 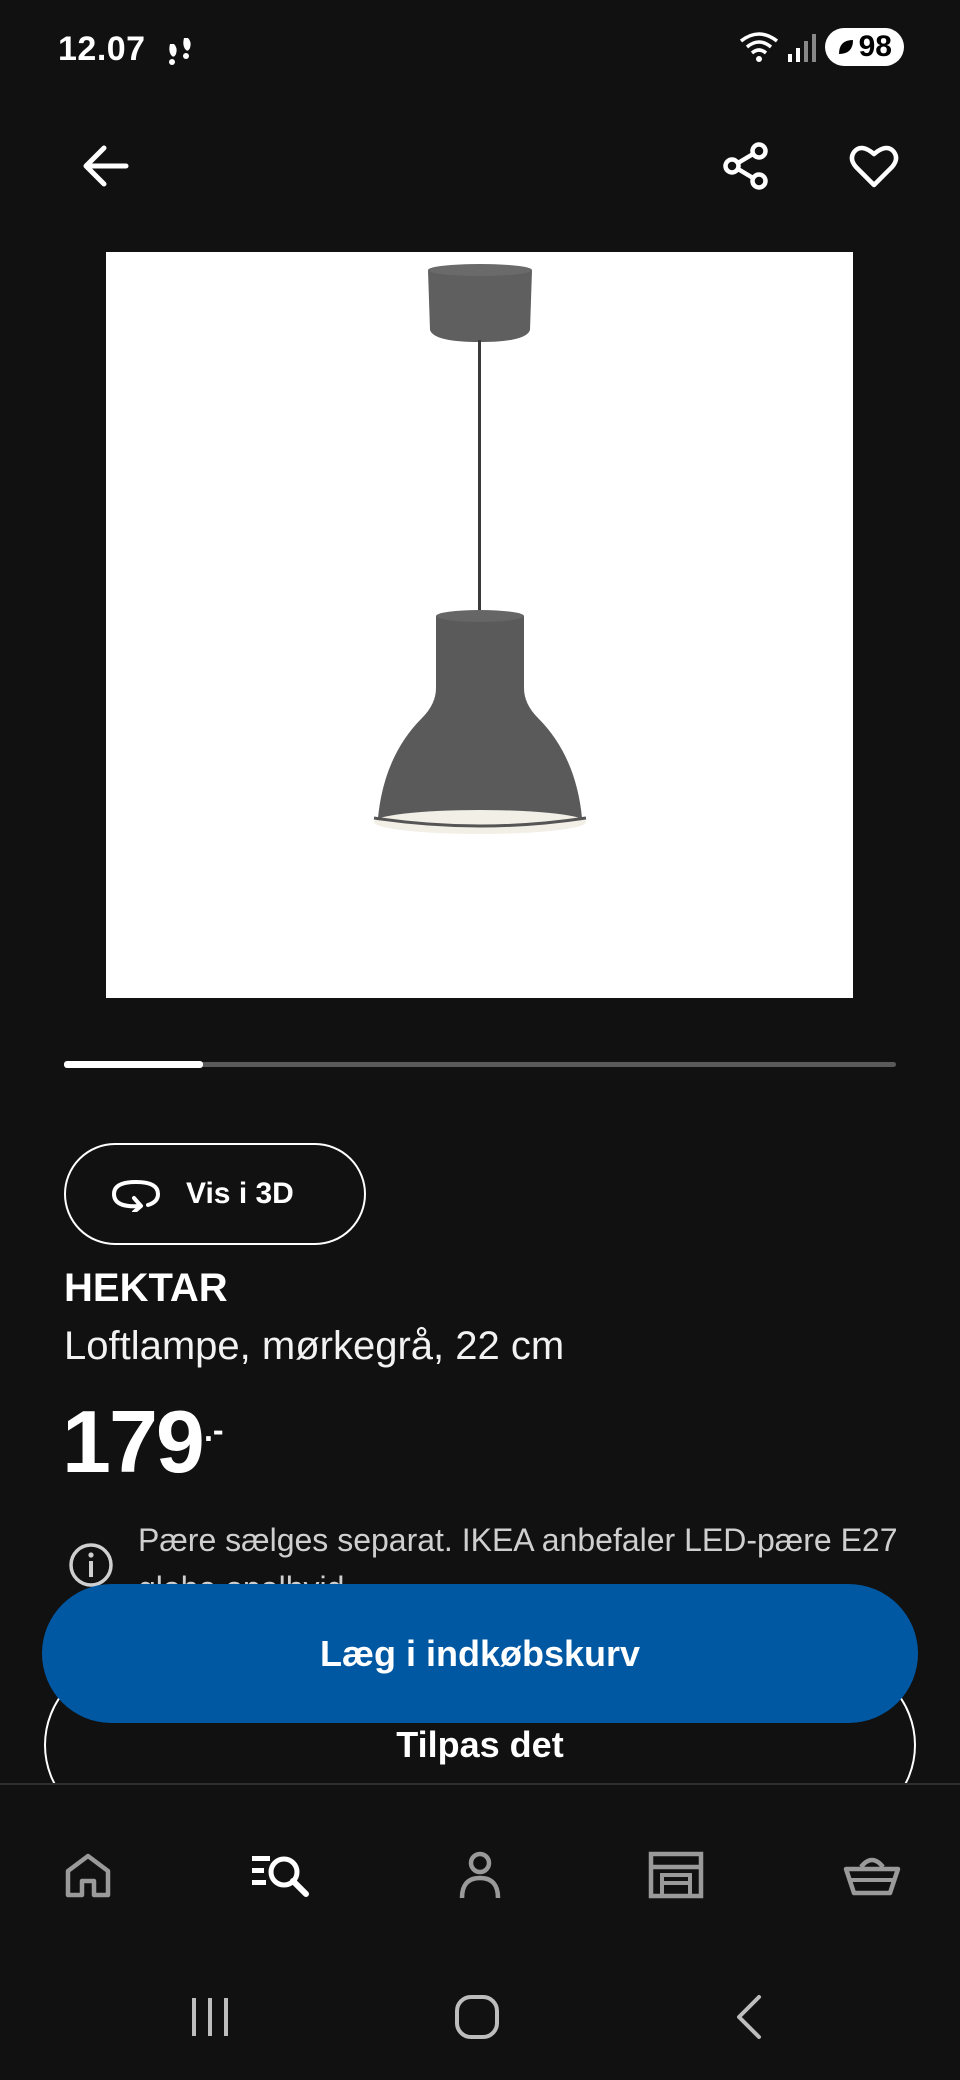 I want to click on heart-icon, so click(x=874, y=166).